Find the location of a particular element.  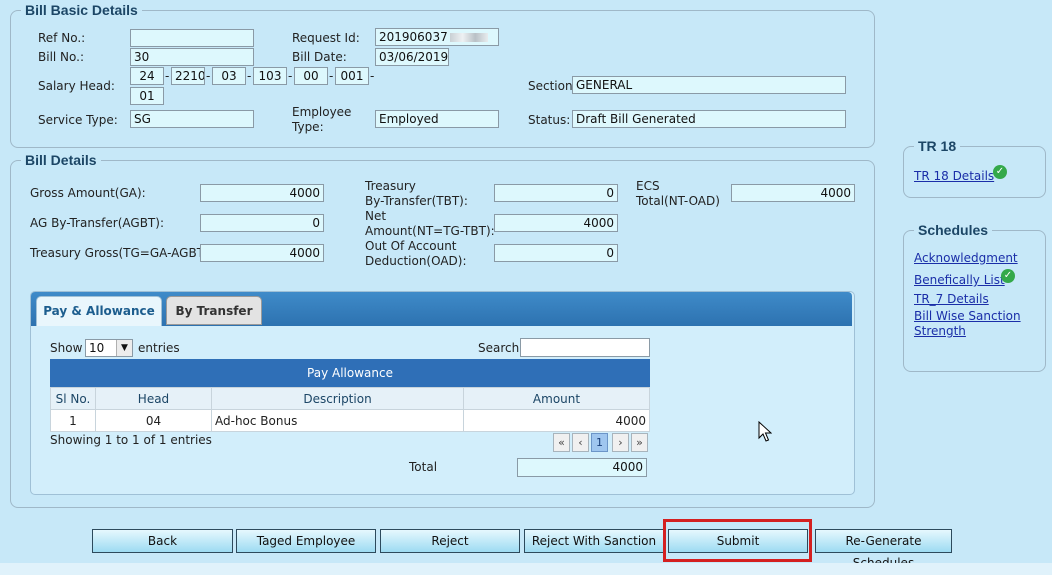

col-head: Head is located at coordinates (153, 398).